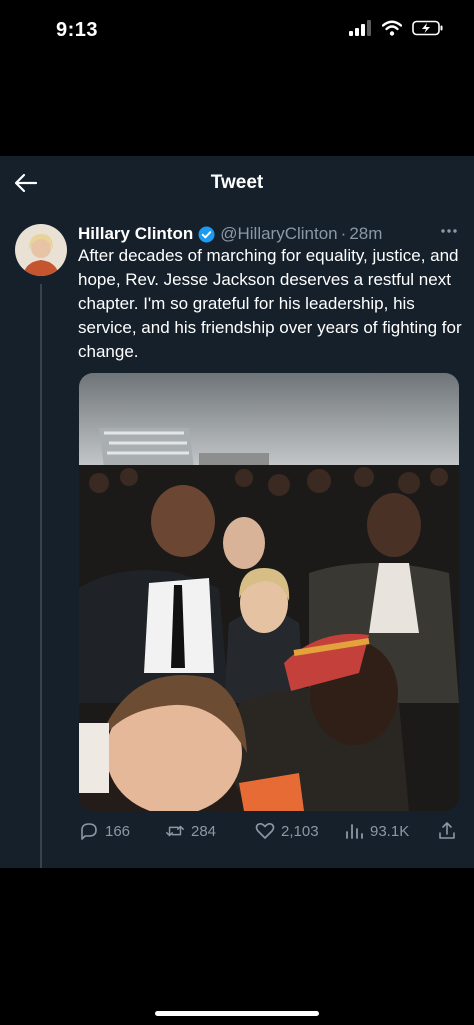 The height and width of the screenshot is (1025, 474). I want to click on battery-charging-icon, so click(427, 28).